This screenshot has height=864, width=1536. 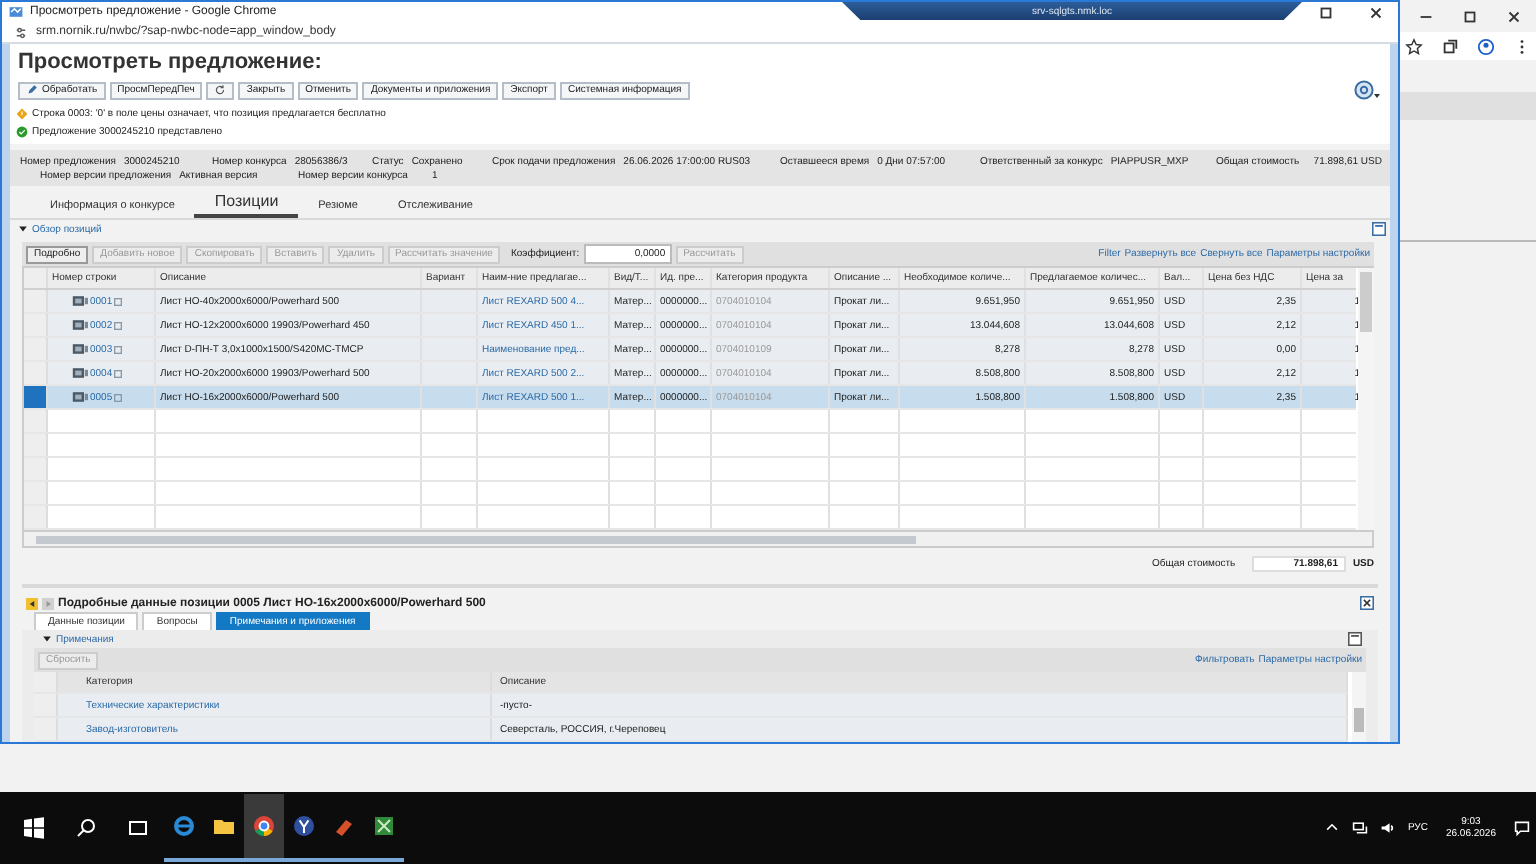 What do you see at coordinates (86, 828) in the screenshot?
I see `search-icon` at bounding box center [86, 828].